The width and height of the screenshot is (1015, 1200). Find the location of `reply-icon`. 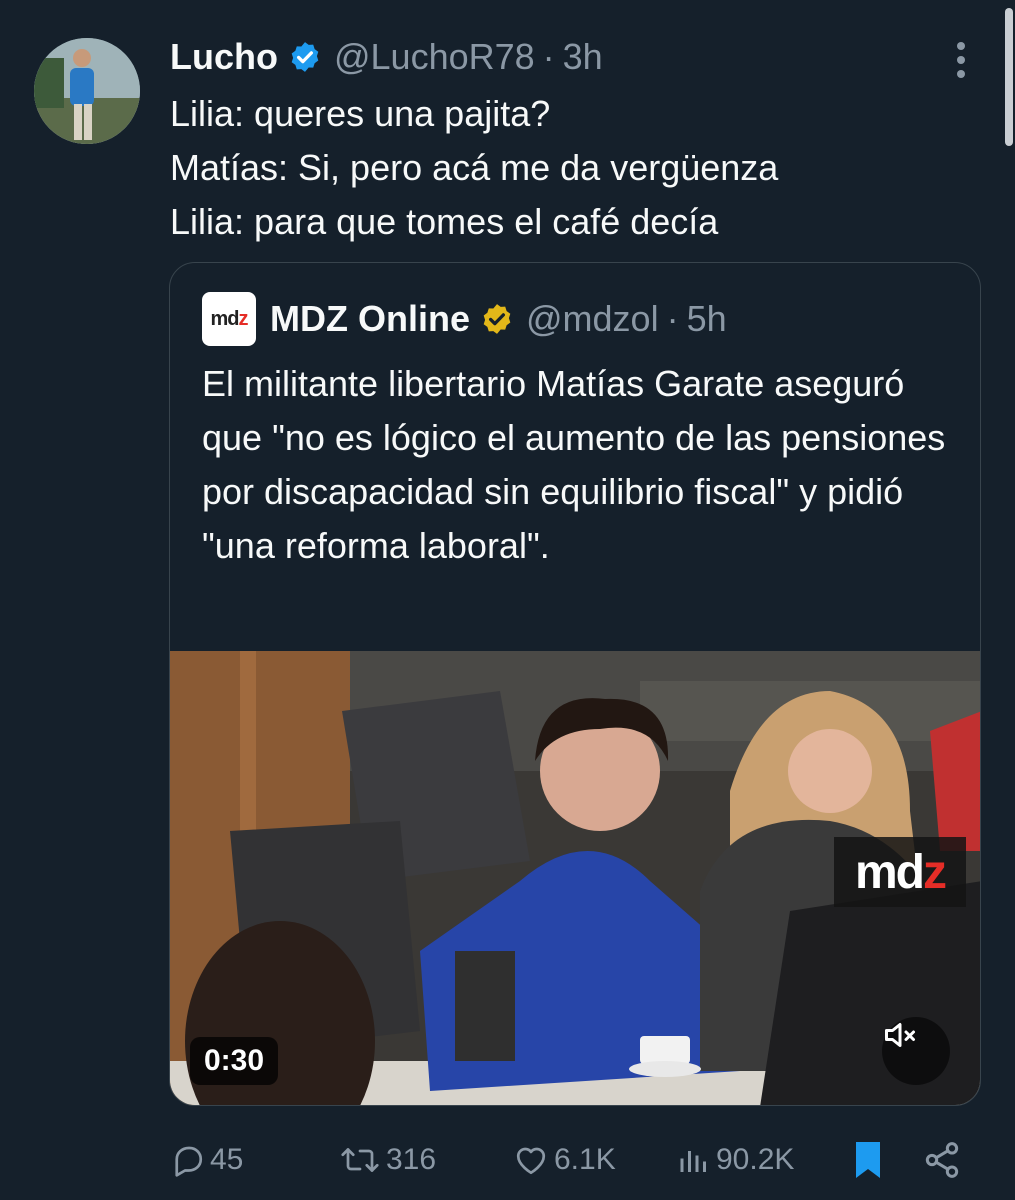

reply-icon is located at coordinates (188, 1160).